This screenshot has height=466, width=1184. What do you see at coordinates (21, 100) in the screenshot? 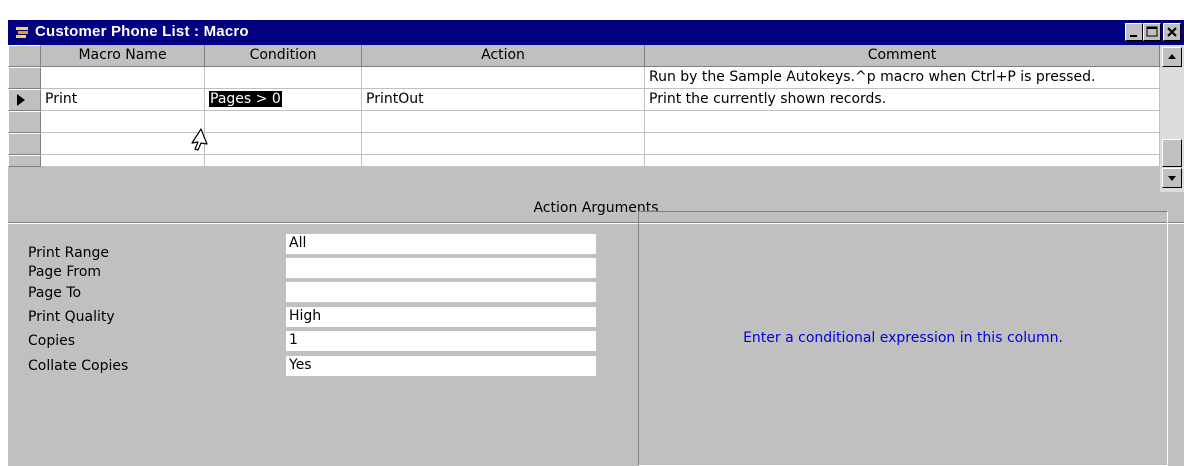
I see `current-row-arrow-icon` at bounding box center [21, 100].